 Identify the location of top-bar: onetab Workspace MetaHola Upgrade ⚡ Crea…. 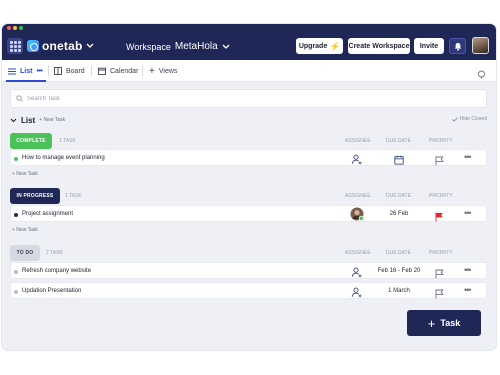
(249, 42).